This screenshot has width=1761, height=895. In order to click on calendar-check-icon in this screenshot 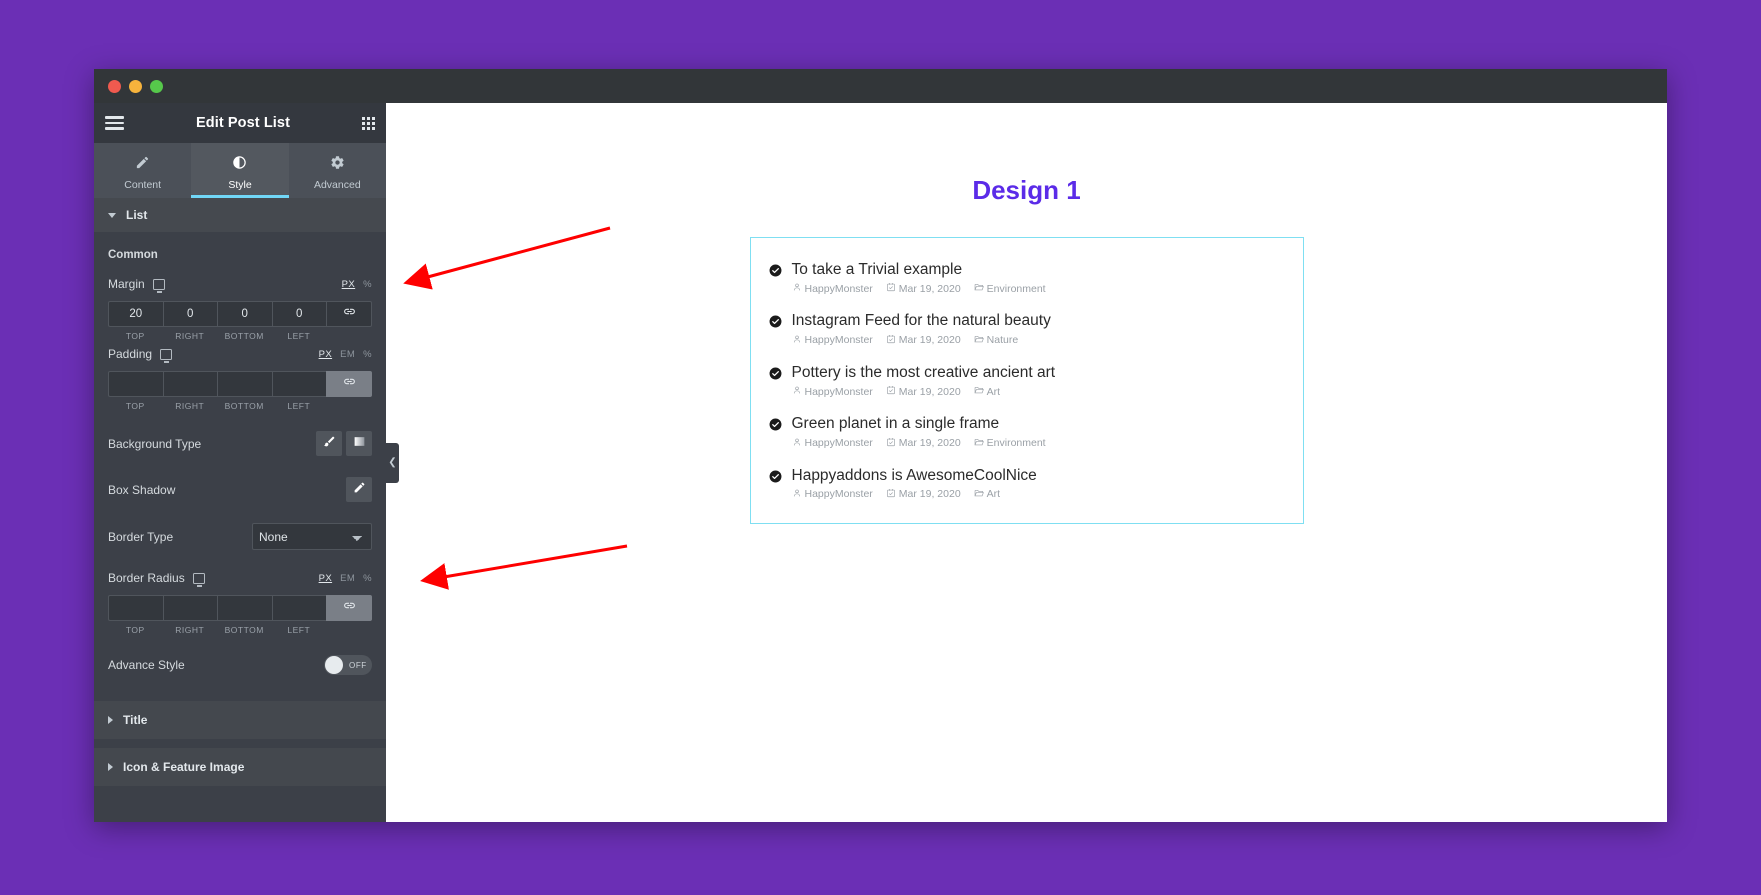, I will do `click(891, 494)`.